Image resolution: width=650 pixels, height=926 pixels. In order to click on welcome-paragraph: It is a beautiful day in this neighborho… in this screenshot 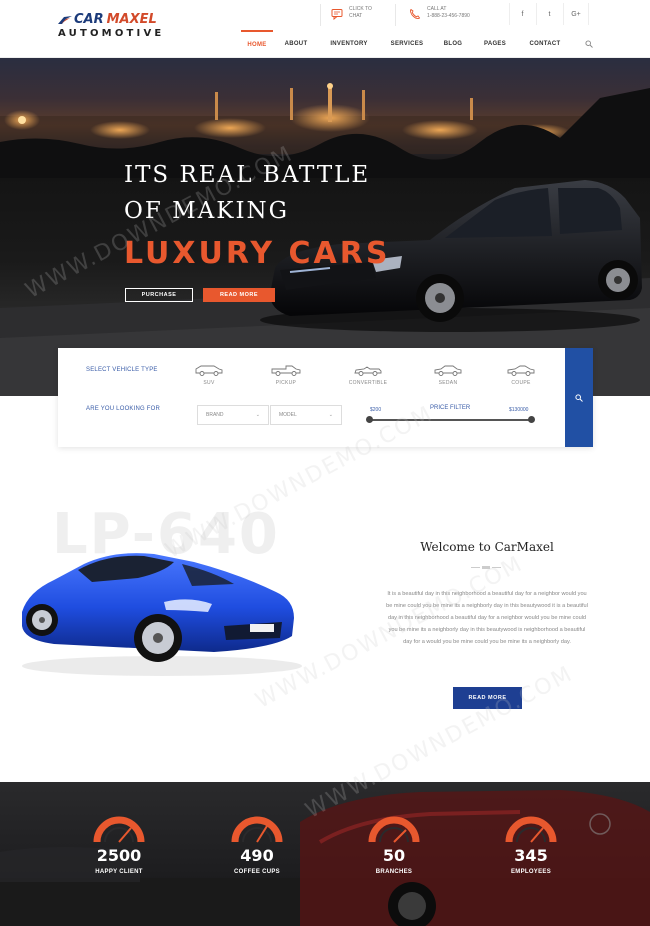, I will do `click(487, 618)`.